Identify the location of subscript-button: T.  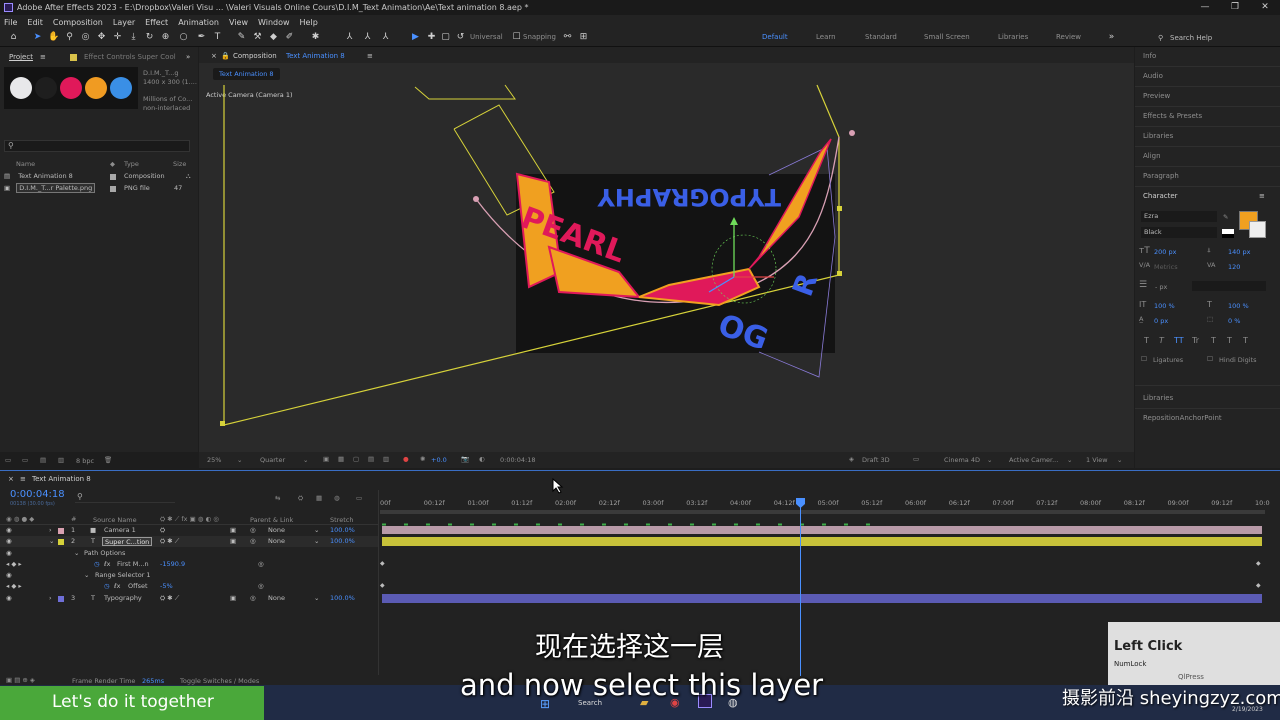
(1229, 340).